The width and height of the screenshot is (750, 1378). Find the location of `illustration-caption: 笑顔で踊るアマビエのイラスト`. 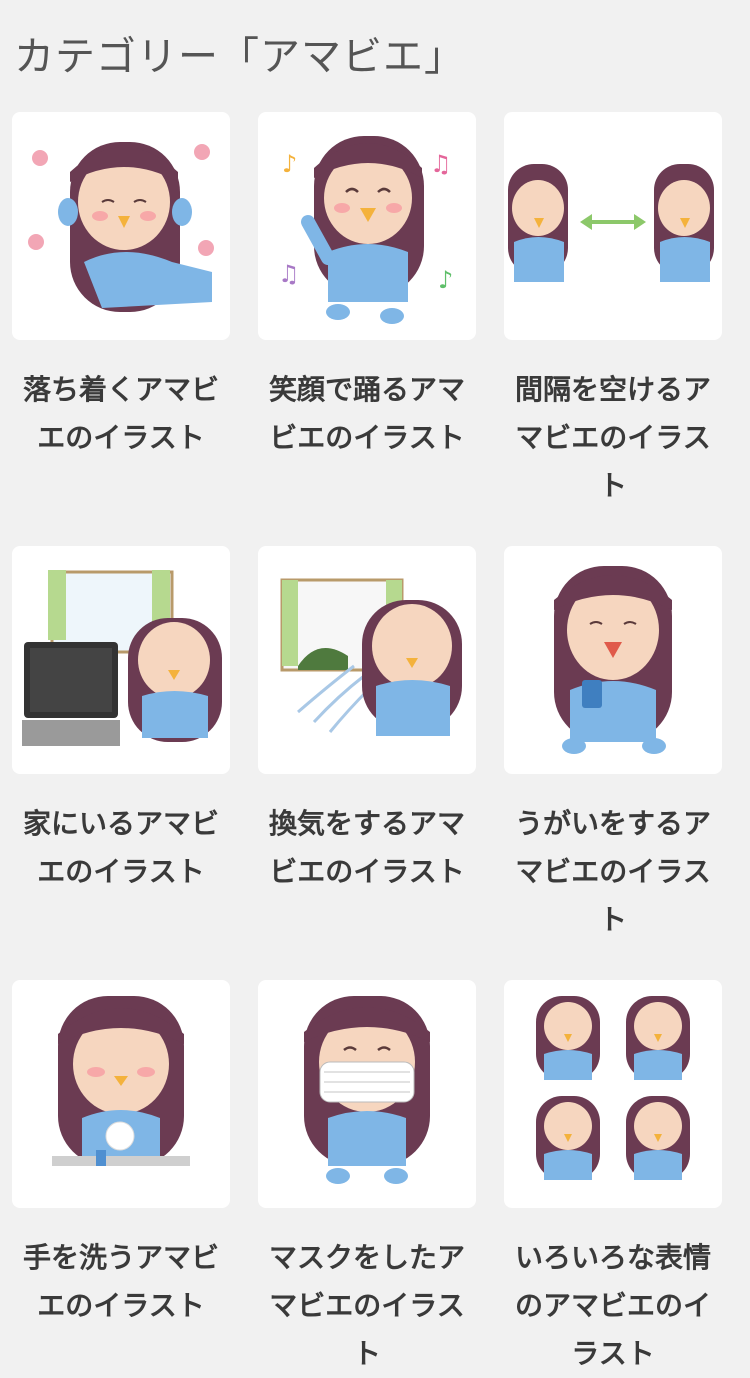

illustration-caption: 笑顔で踊るアマビエのイラスト is located at coordinates (367, 414).